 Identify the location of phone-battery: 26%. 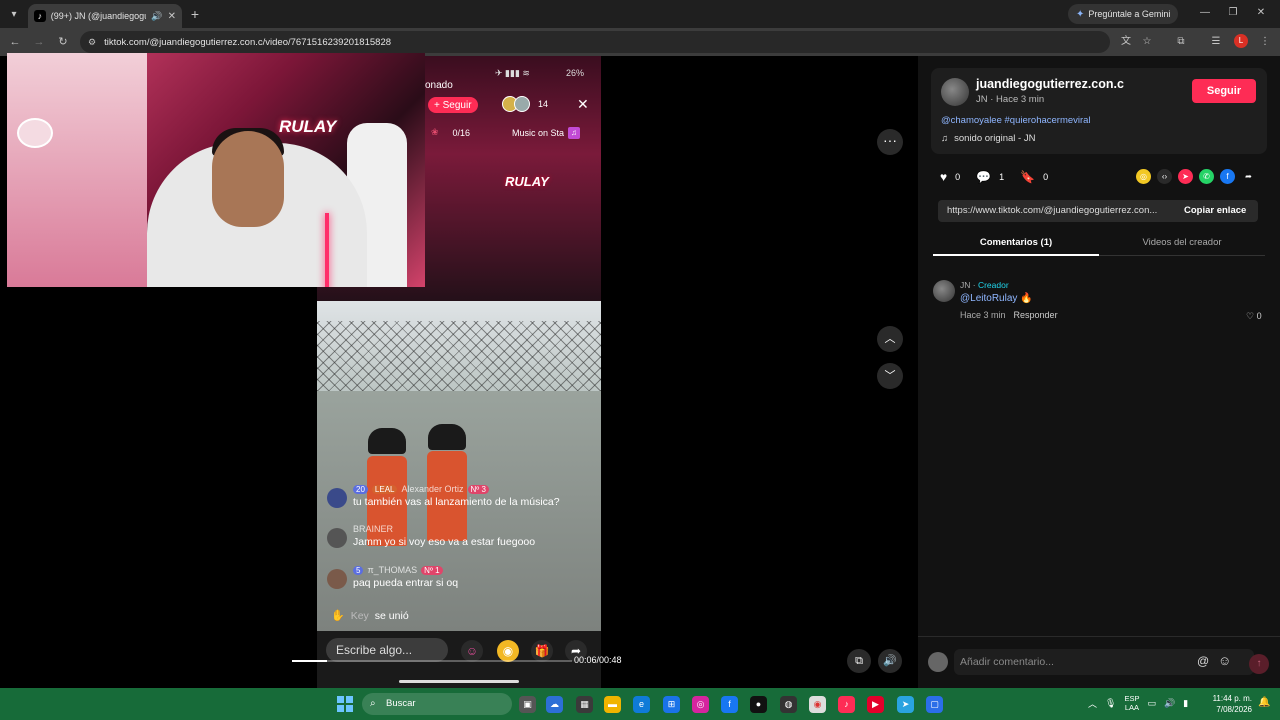
(575, 73).